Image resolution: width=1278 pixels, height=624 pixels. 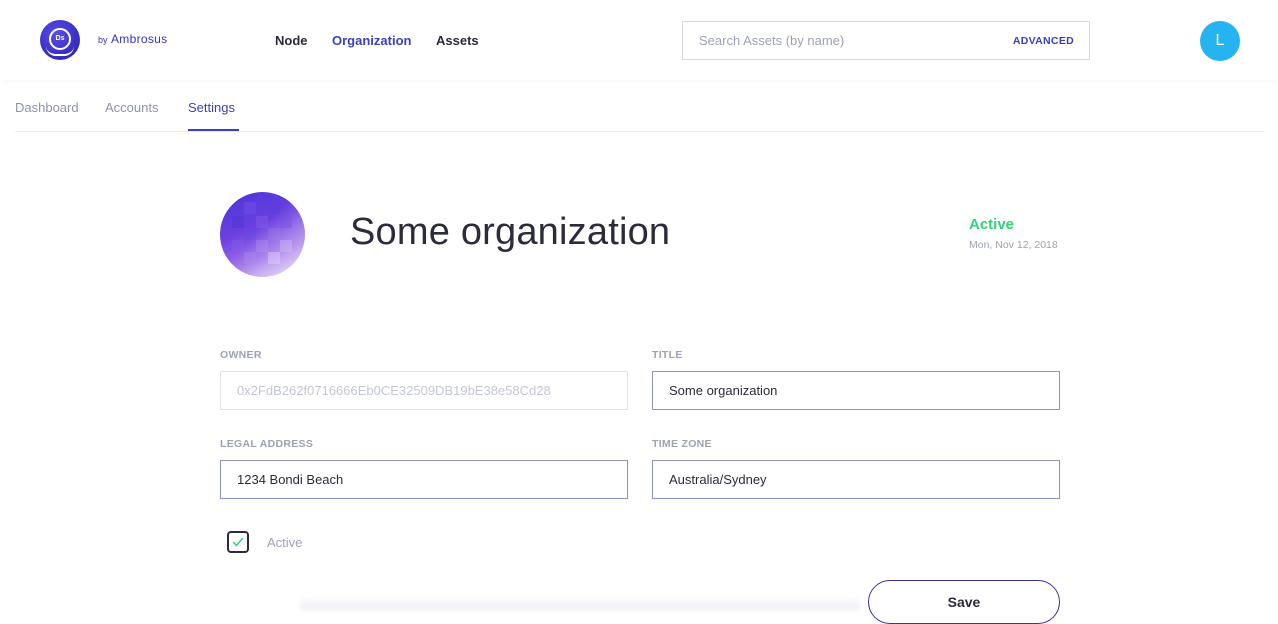 I want to click on legal-address-field, so click(x=424, y=479).